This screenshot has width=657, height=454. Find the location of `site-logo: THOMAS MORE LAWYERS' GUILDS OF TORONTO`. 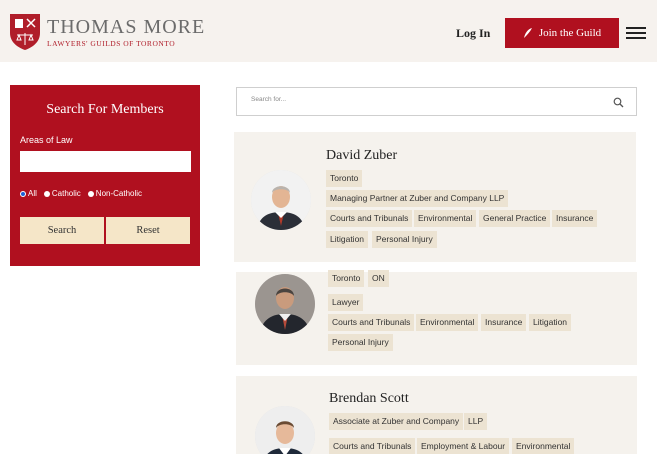

site-logo: THOMAS MORE LAWYERS' GUILDS OF TORONTO is located at coordinates (107, 32).